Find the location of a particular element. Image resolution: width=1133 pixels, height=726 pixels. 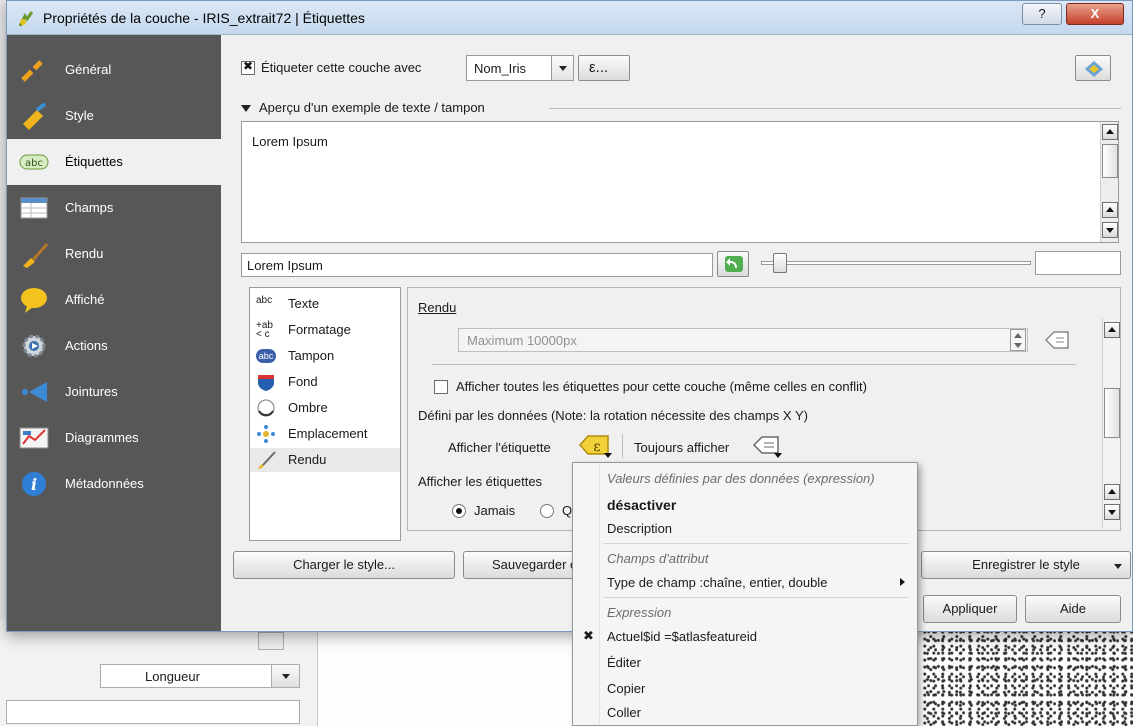

save-as-style-label: Enregistrer le style is located at coordinates (1026, 564).